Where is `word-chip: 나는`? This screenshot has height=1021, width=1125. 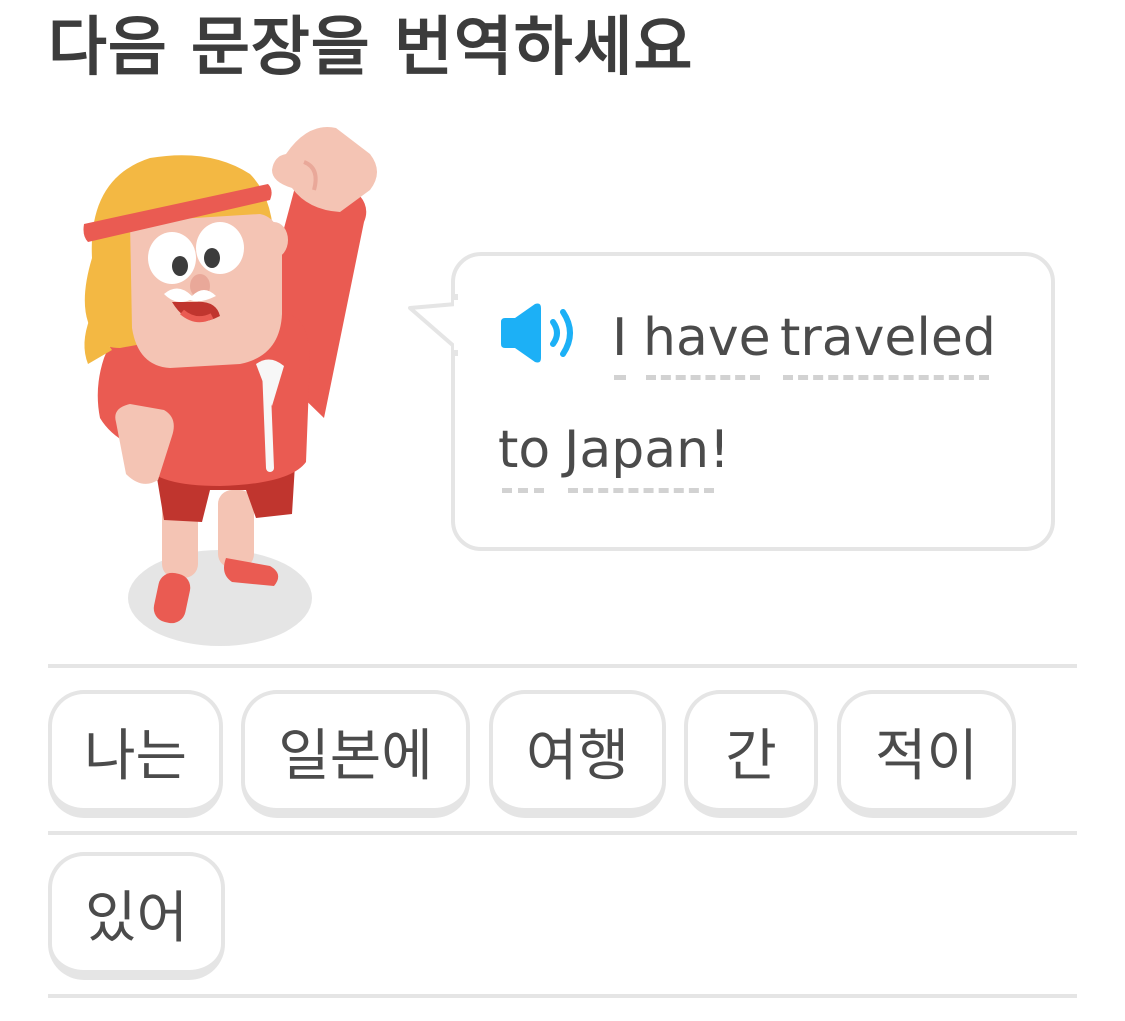
word-chip: 나는 is located at coordinates (135, 754).